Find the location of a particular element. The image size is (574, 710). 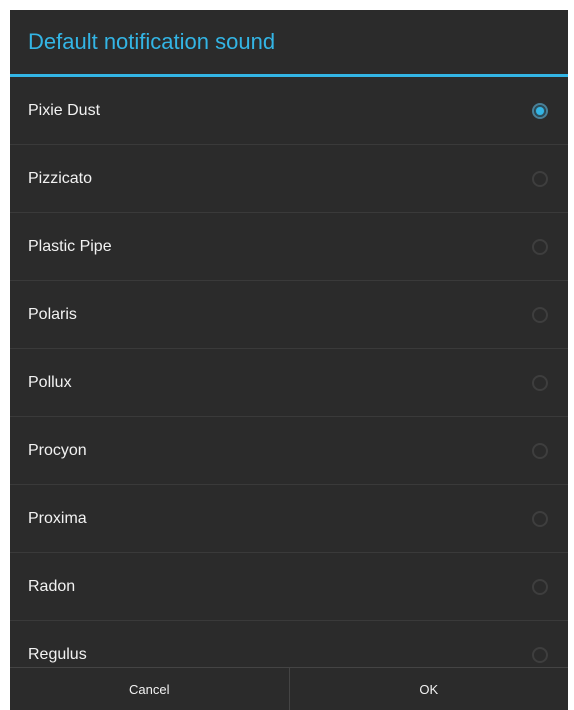

dialog-button-bar: Cancel OK is located at coordinates (289, 688).